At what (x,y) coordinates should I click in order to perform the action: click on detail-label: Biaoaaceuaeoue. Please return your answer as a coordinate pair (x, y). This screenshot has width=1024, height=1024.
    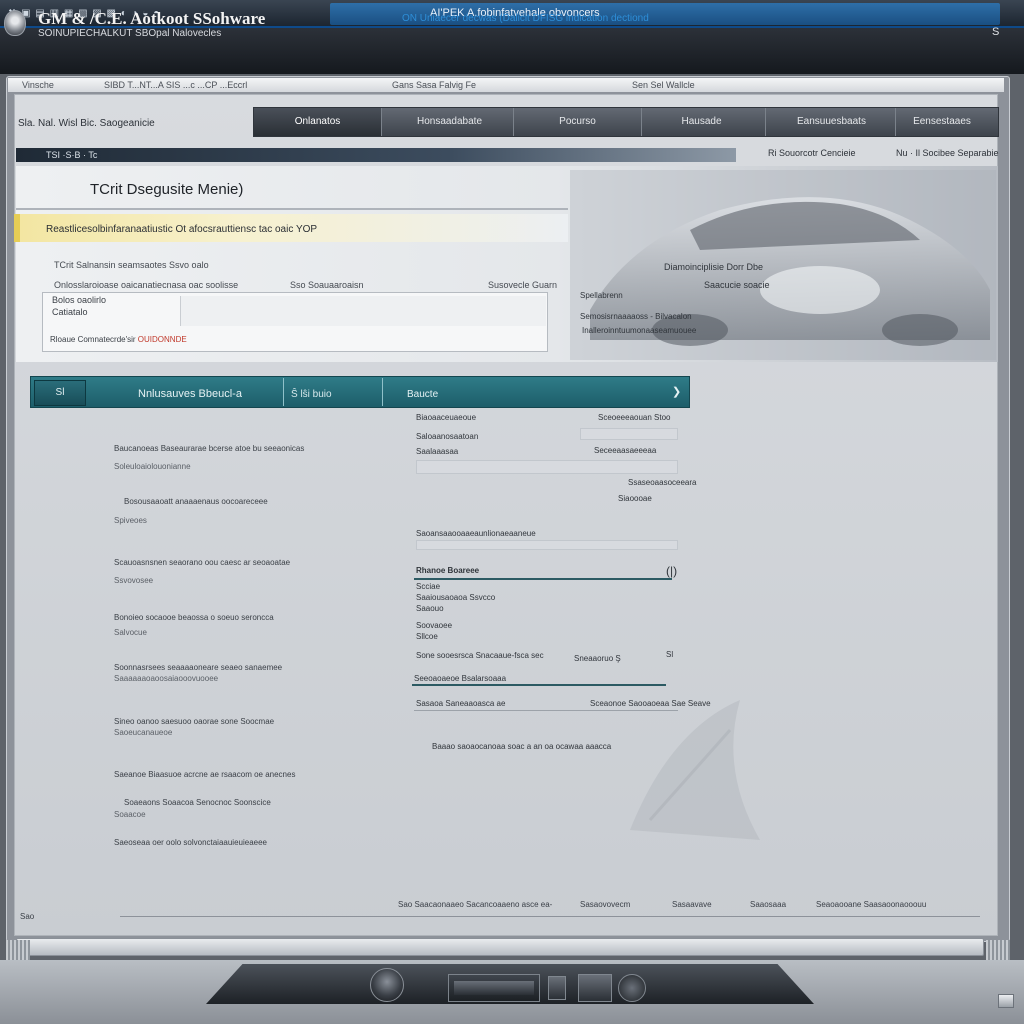
    Looking at the image, I should click on (446, 417).